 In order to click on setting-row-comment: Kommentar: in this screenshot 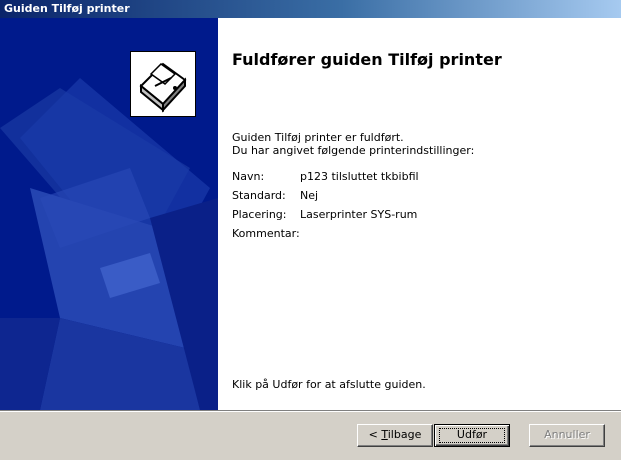, I will do `click(325, 236)`.